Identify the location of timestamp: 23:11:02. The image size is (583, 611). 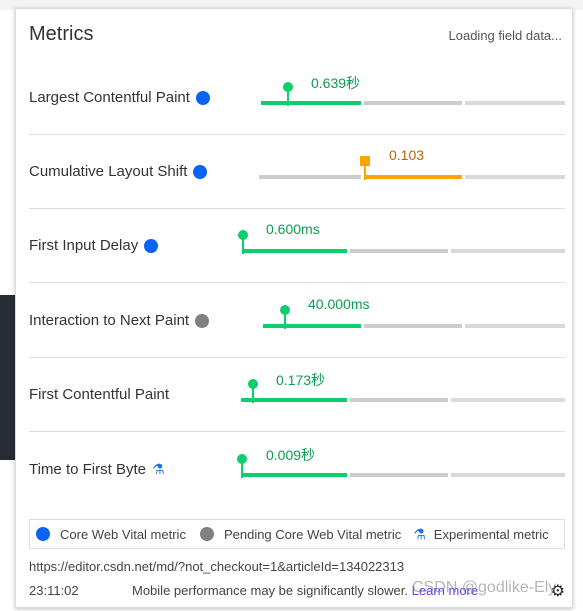
(54, 590).